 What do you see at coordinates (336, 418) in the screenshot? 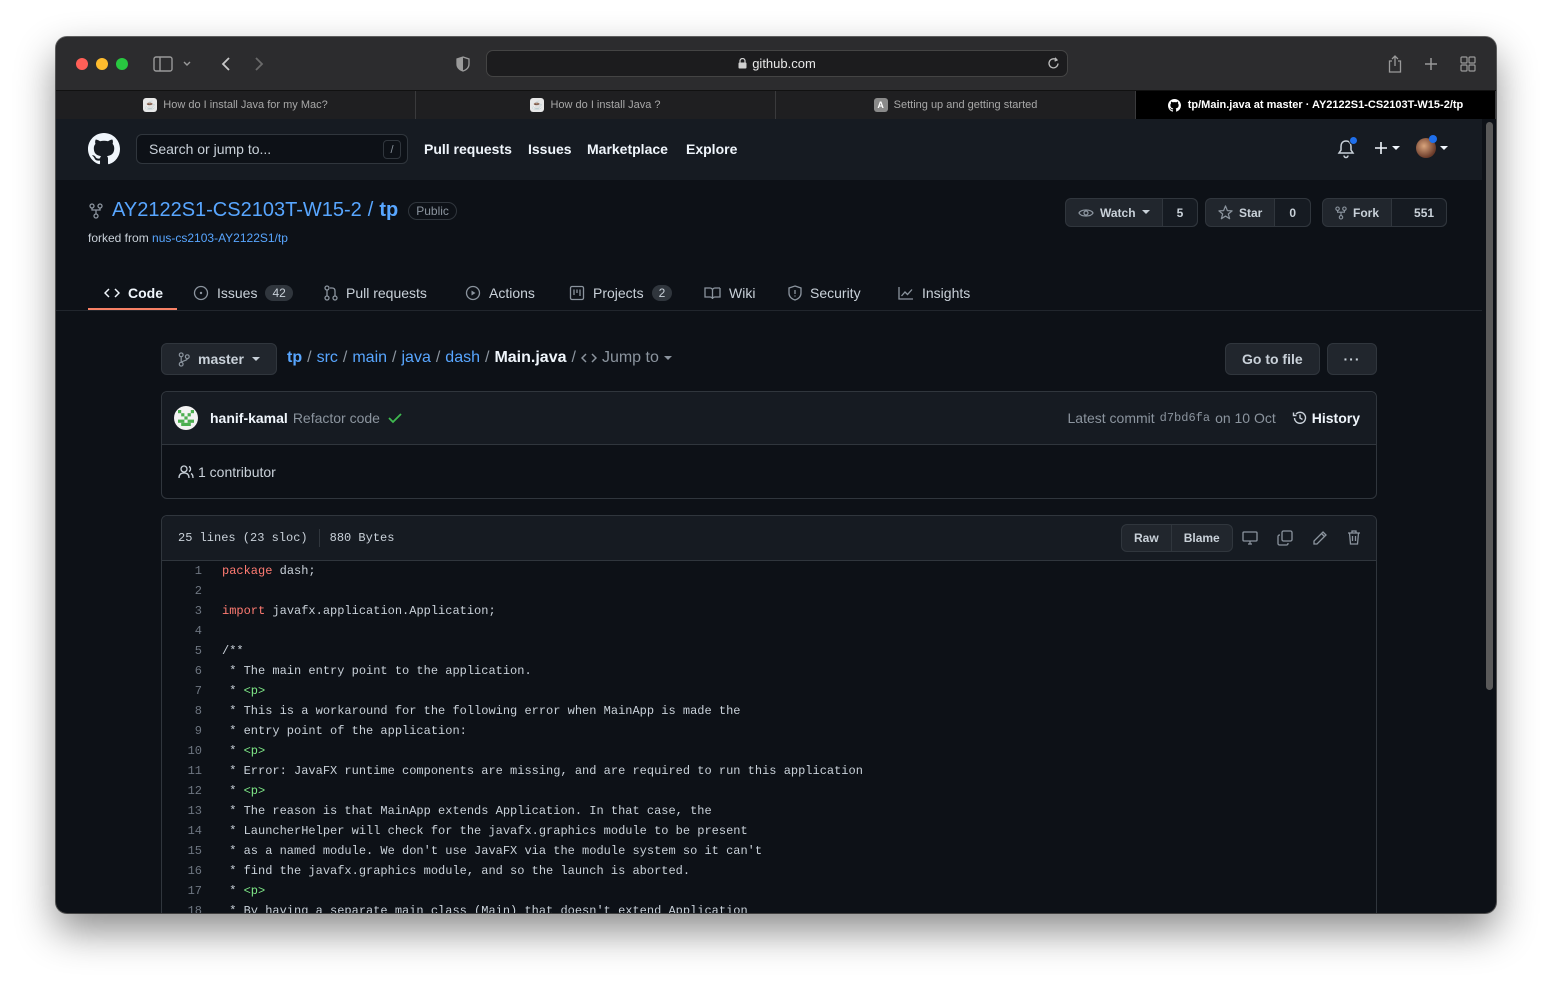
I see `commit-message-link: Refactor code` at bounding box center [336, 418].